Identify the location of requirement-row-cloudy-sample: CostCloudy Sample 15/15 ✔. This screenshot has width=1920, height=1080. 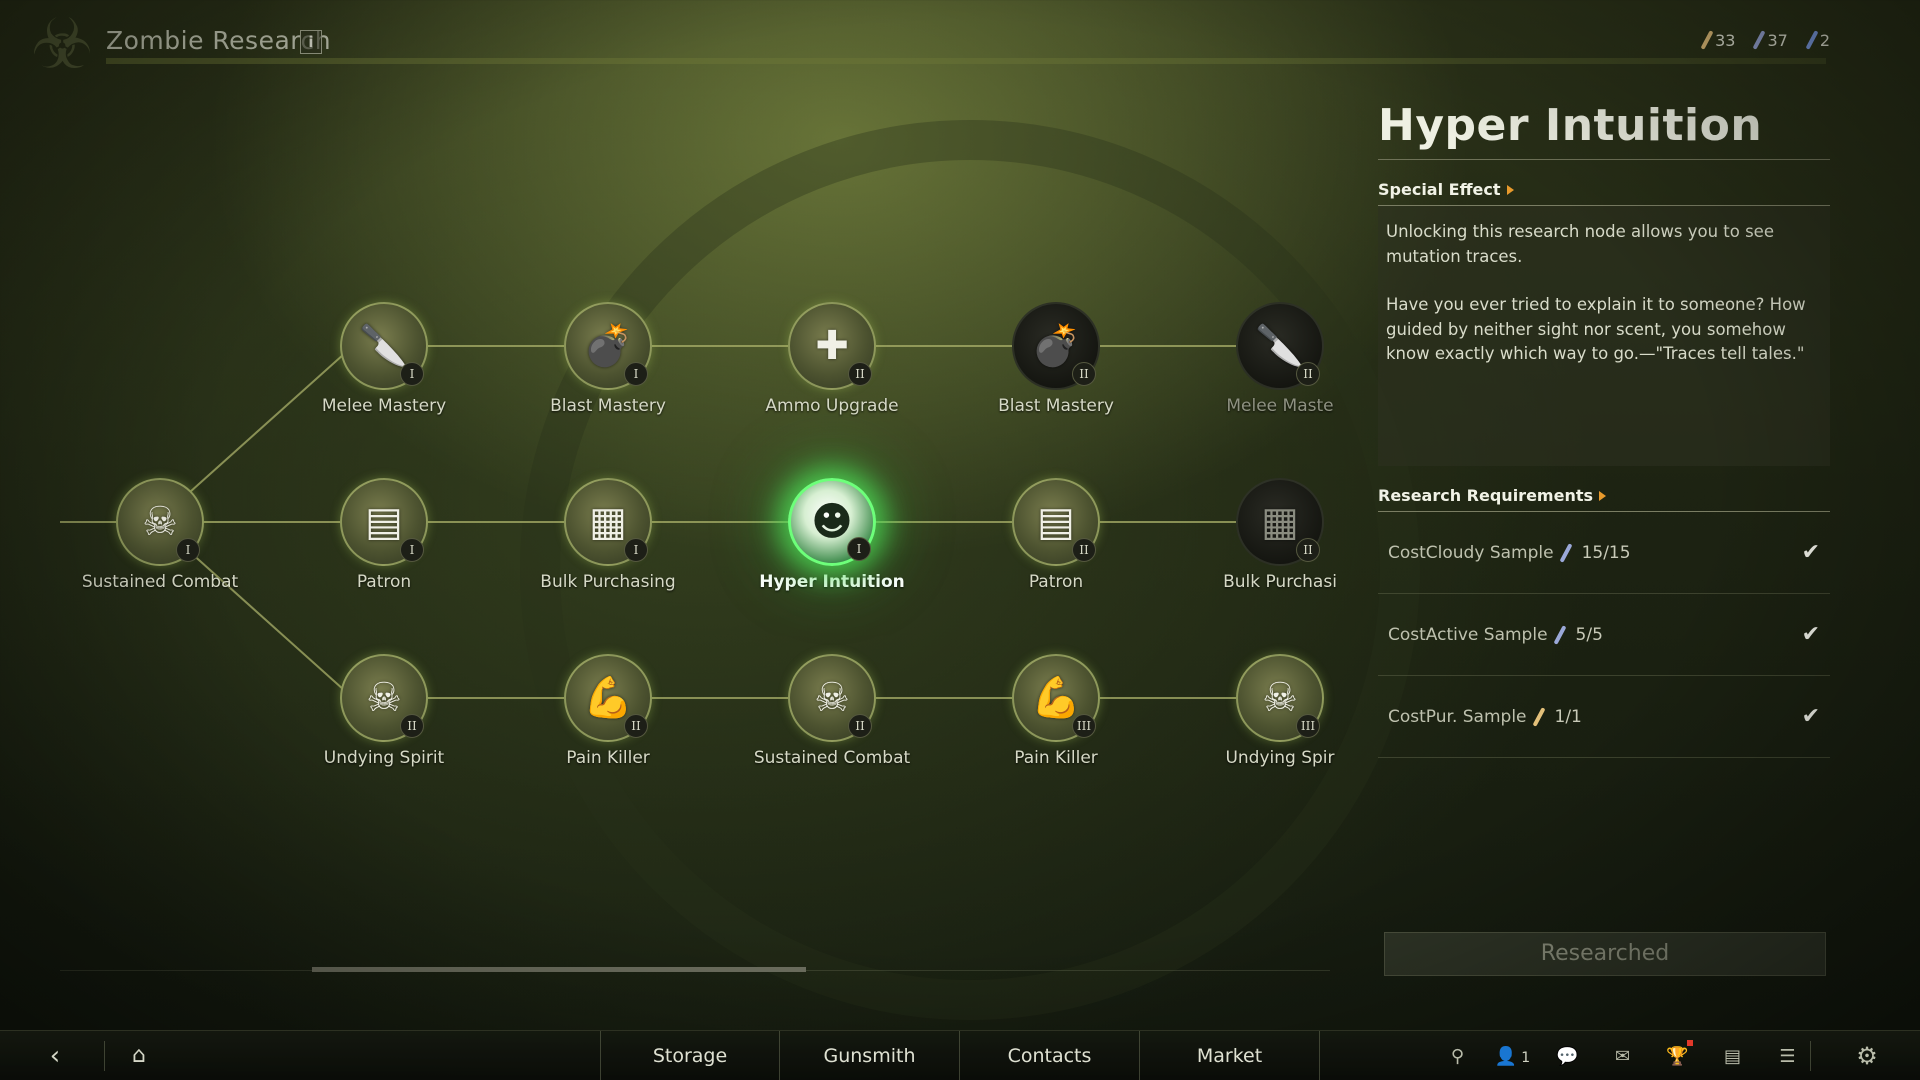
(1604, 553).